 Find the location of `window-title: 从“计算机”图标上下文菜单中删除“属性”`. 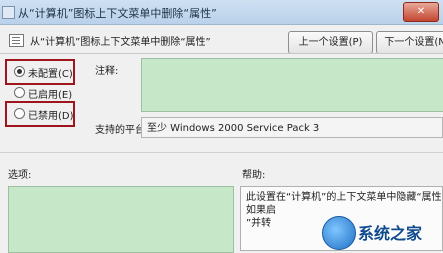

window-title: 从“计算机”图标上下文菜单中删除“属性” is located at coordinates (117, 13).